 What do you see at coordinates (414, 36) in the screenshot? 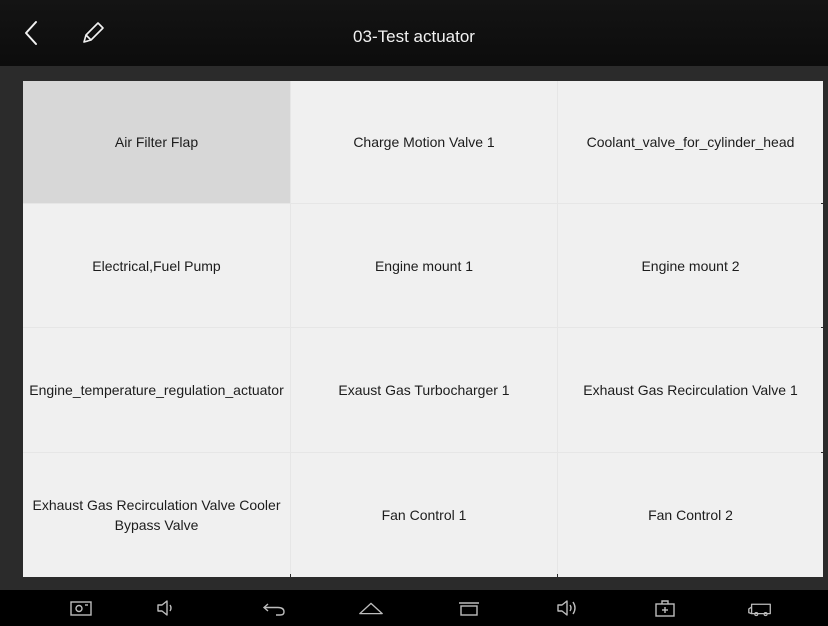
I see `page-title: 03-Test actuator` at bounding box center [414, 36].